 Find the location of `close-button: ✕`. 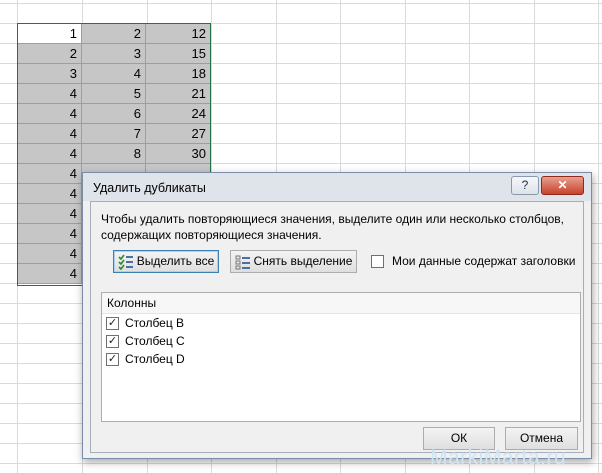

close-button: ✕ is located at coordinates (562, 185).